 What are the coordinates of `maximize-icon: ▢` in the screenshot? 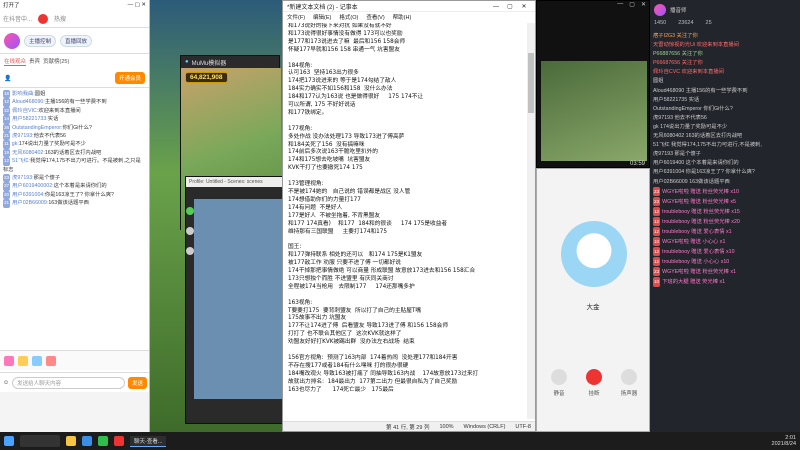 It's located at (510, 6).